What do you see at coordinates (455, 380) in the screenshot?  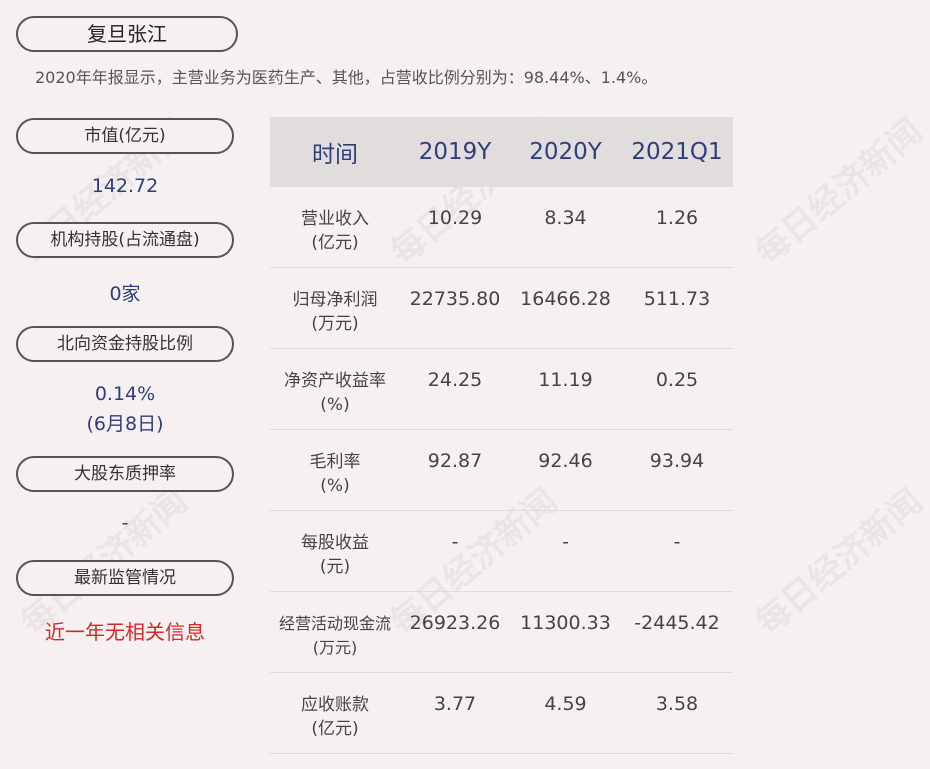 I see `cell-value: 24.25` at bounding box center [455, 380].